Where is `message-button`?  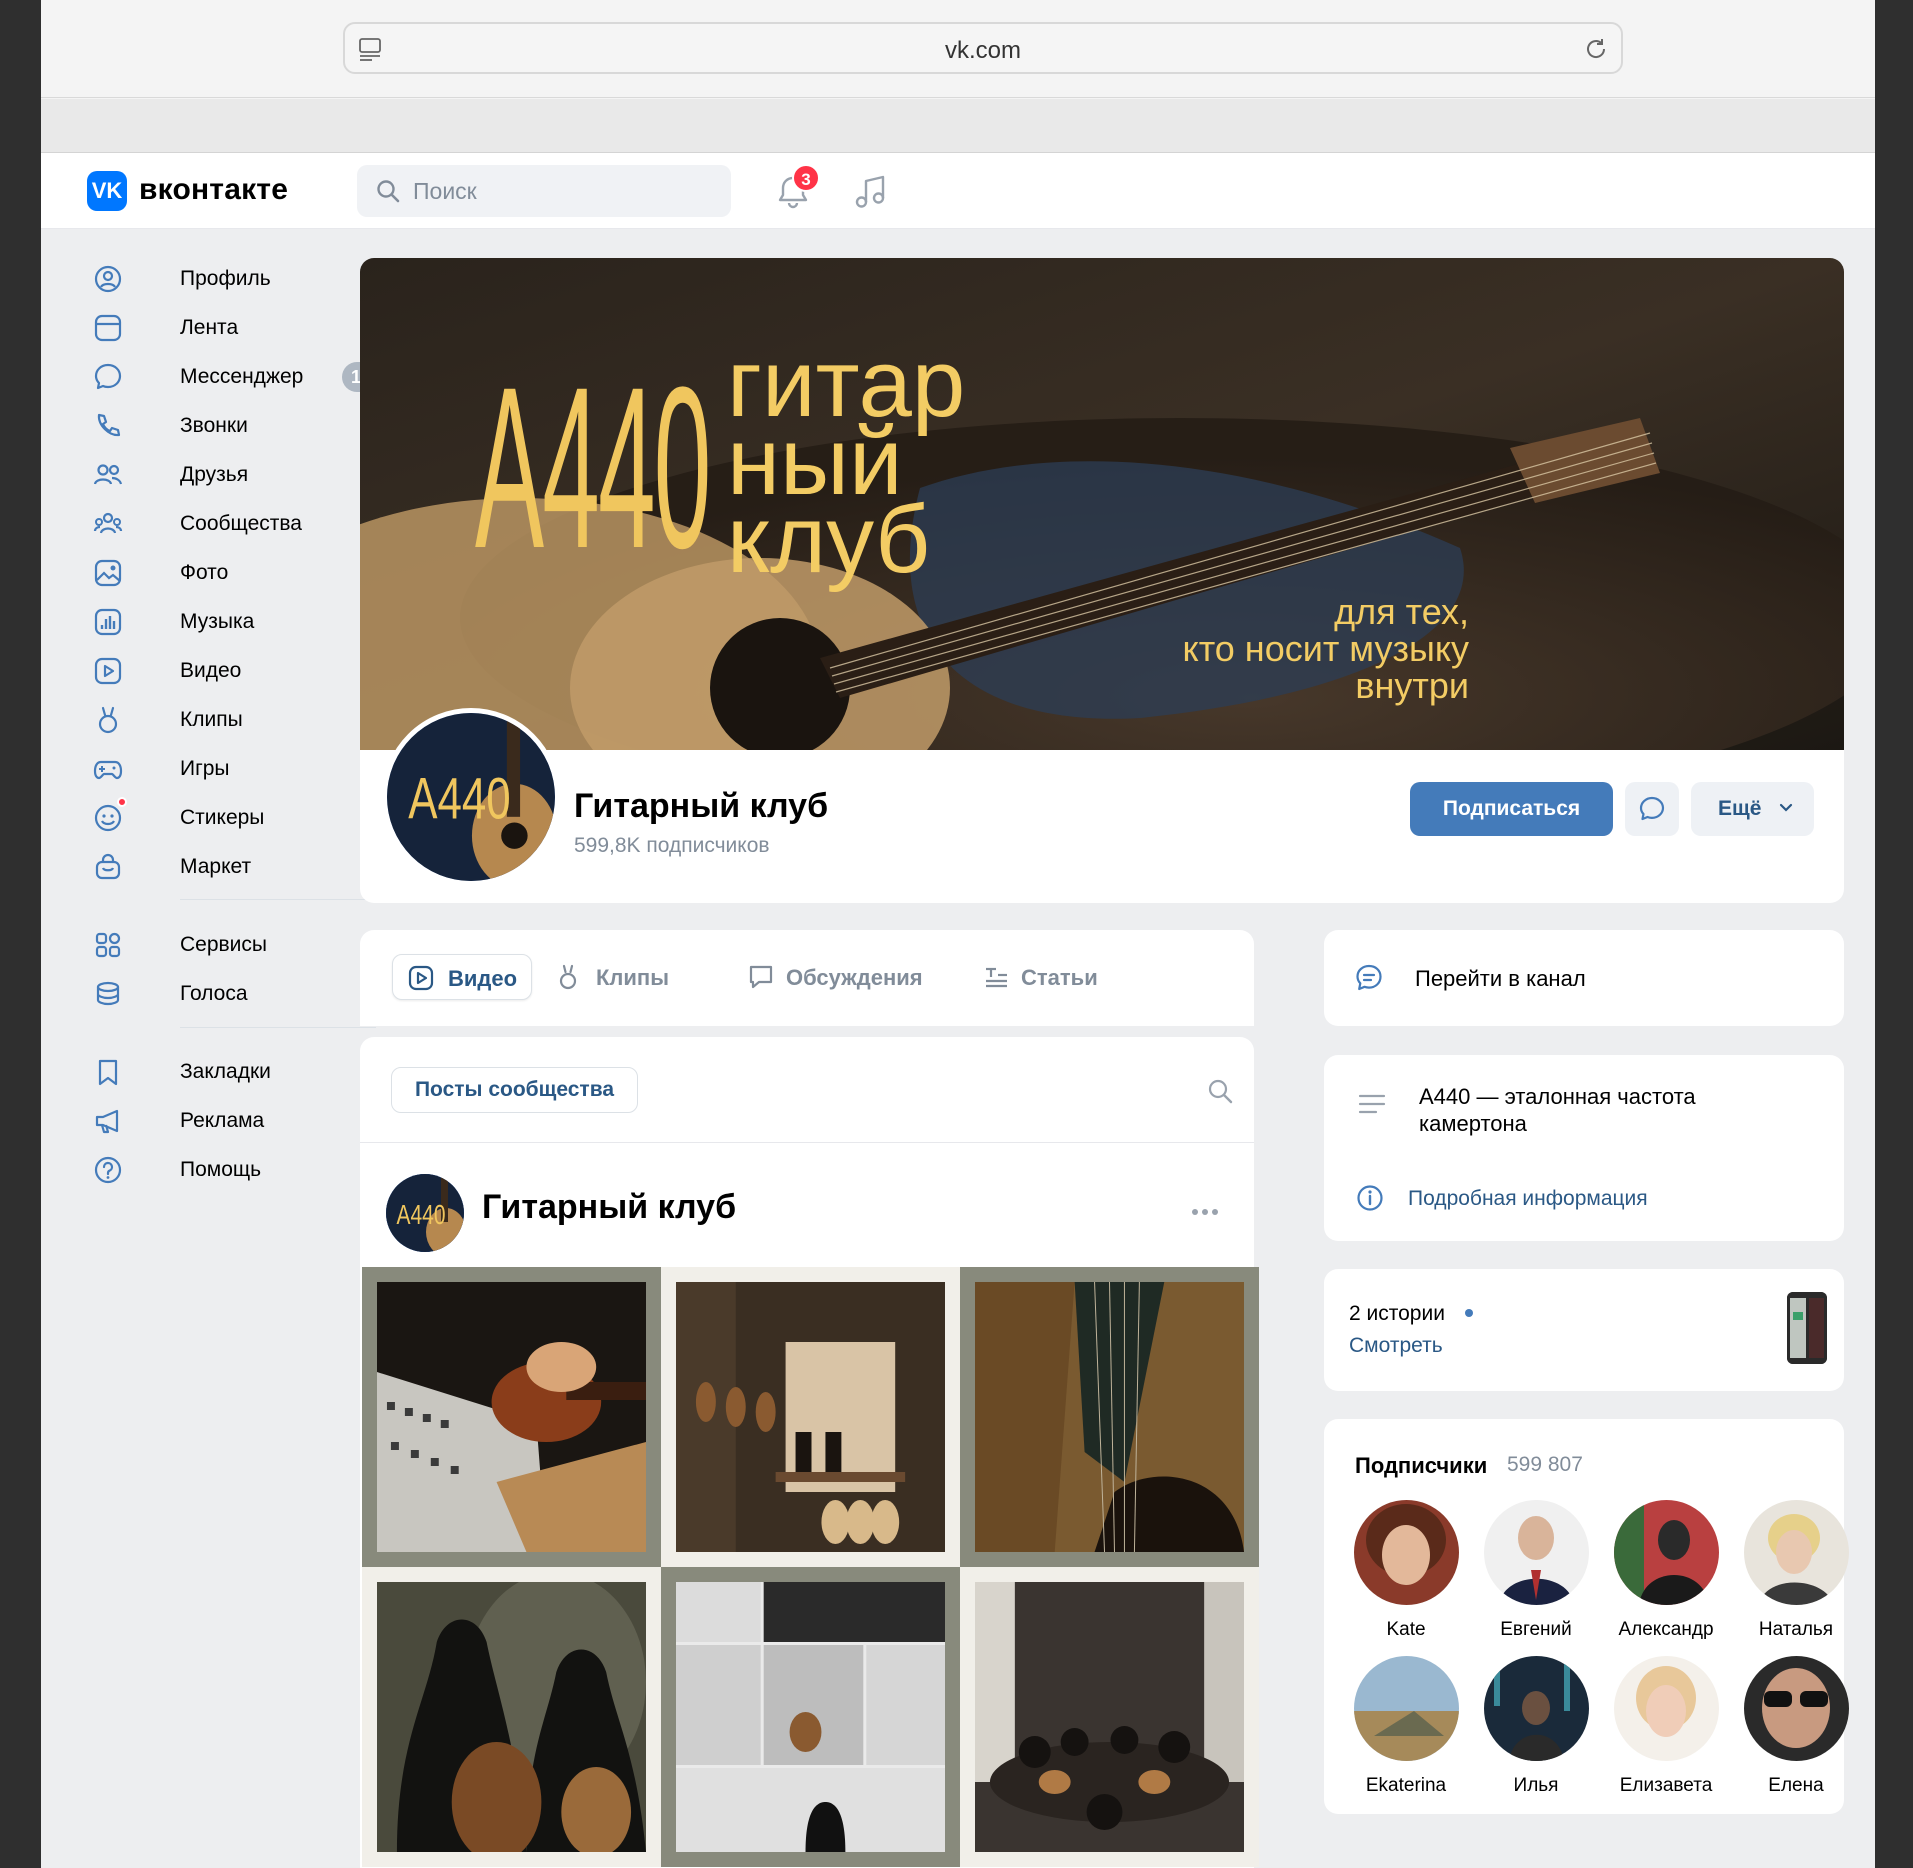 message-button is located at coordinates (1652, 809).